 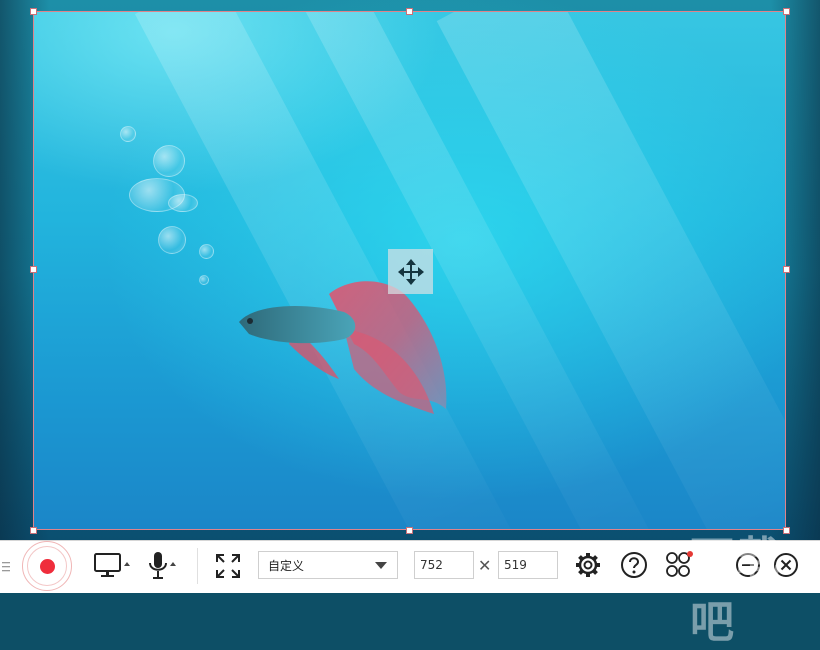 What do you see at coordinates (409, 530) in the screenshot?
I see `resize-handle-bottom` at bounding box center [409, 530].